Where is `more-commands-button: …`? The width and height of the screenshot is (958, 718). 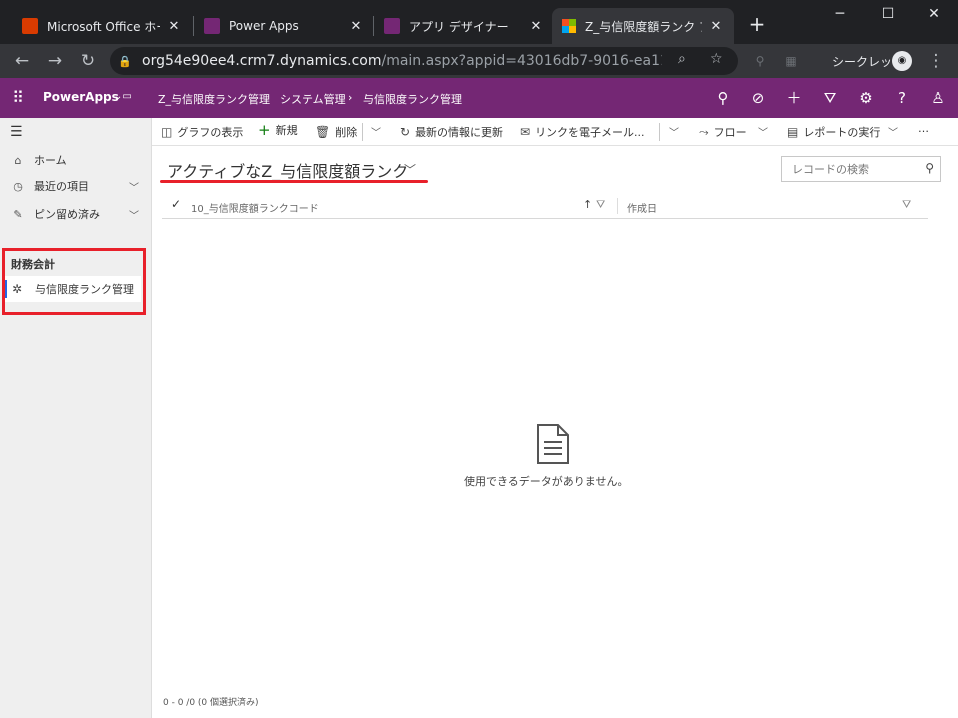
more-commands-button: … is located at coordinates (923, 128).